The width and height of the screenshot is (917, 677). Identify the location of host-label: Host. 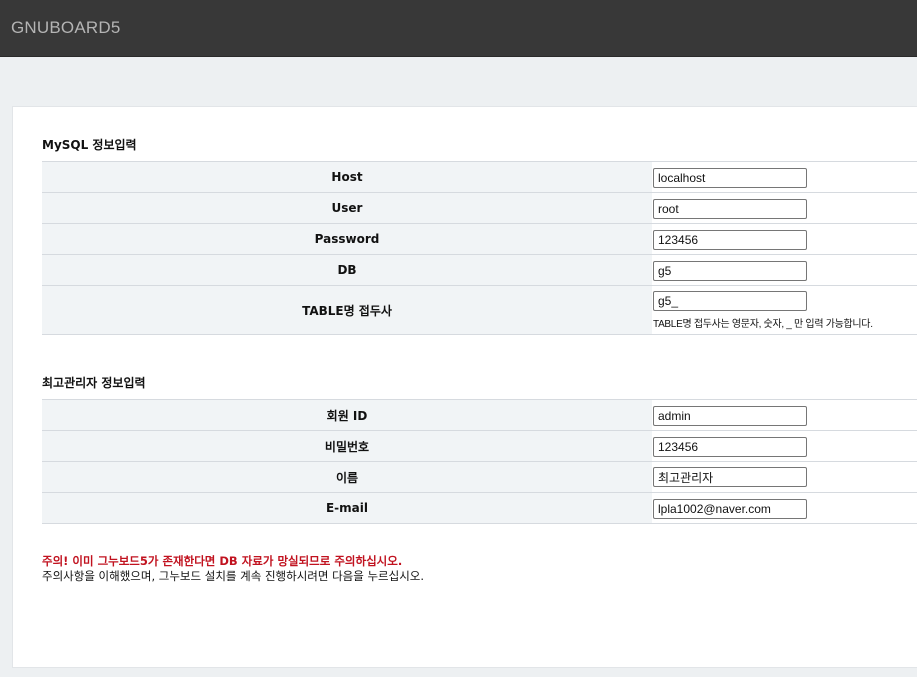
(347, 177).